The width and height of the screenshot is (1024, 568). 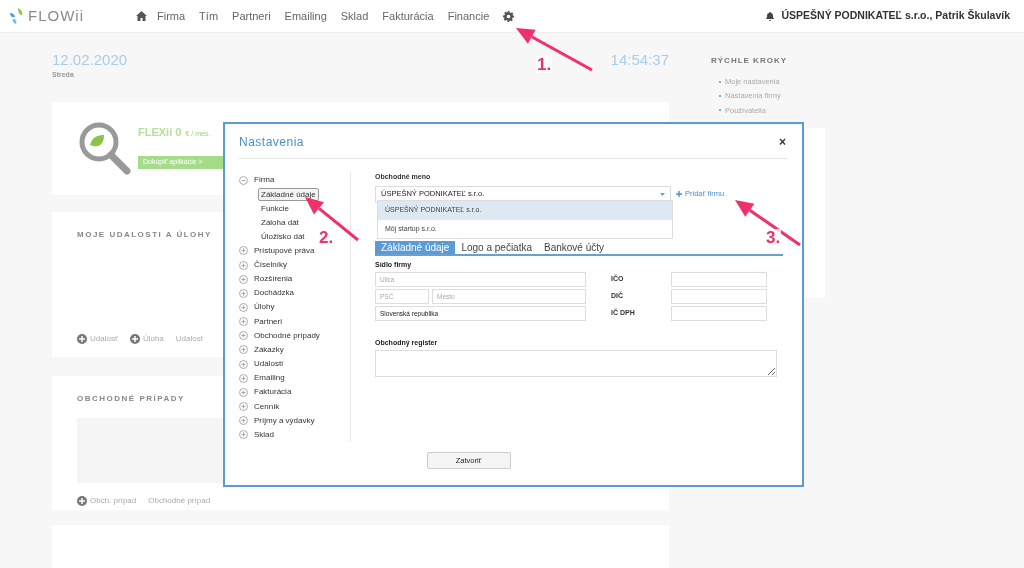 I want to click on close-button: ×, so click(x=782, y=141).